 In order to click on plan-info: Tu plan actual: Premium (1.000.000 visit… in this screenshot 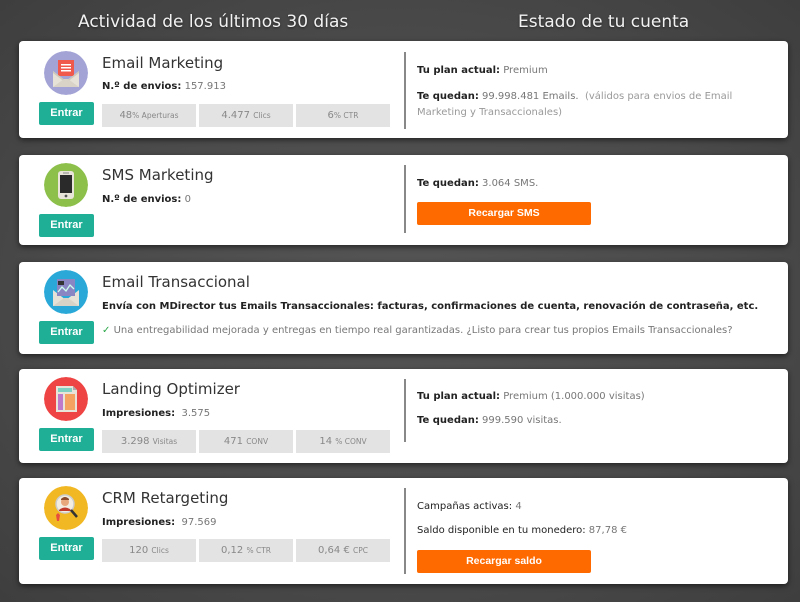, I will do `click(531, 396)`.